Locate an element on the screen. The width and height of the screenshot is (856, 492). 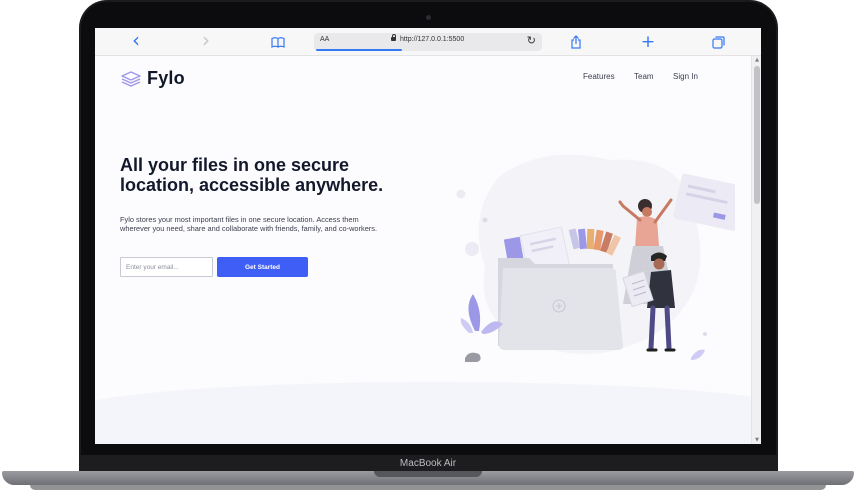
back-icon: ‹ is located at coordinates (136, 40).